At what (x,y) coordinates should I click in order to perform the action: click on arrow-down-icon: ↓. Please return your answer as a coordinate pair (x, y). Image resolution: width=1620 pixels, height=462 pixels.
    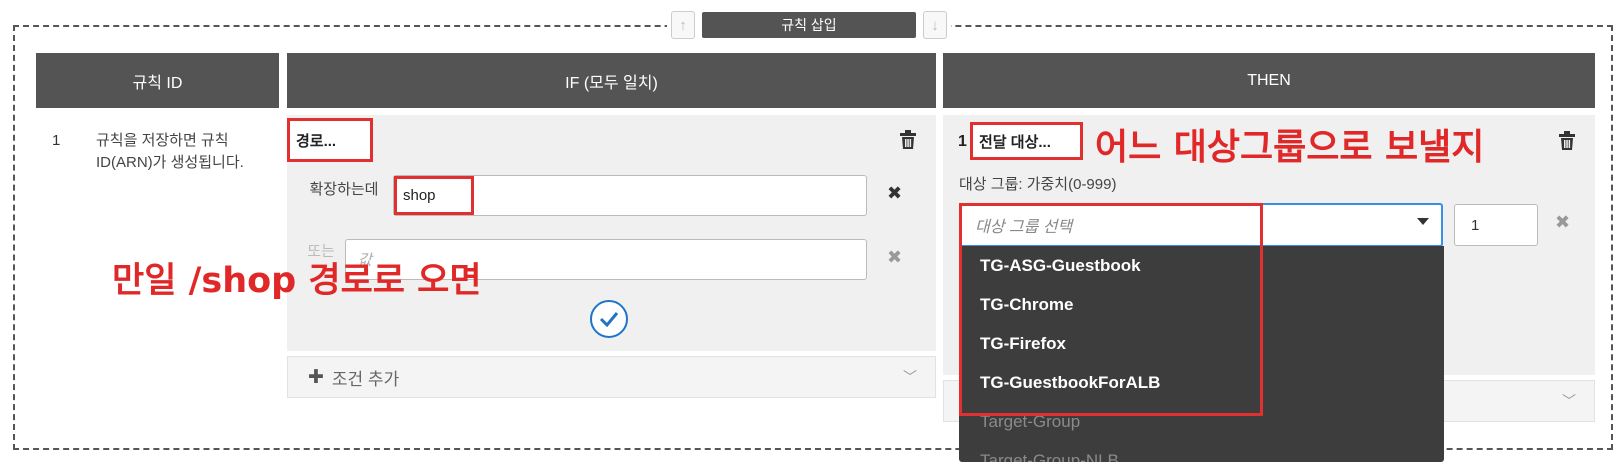
    Looking at the image, I should click on (935, 25).